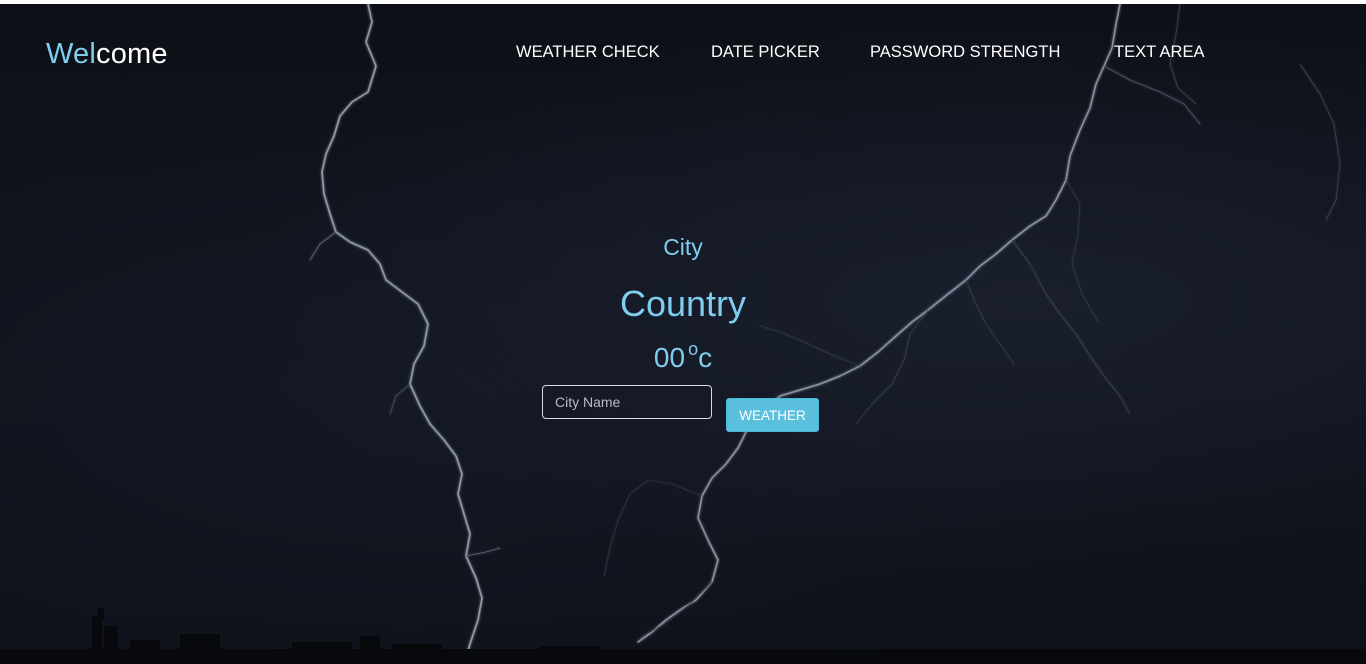  Describe the element at coordinates (693, 349) in the screenshot. I see `degree-symbol: o` at that location.